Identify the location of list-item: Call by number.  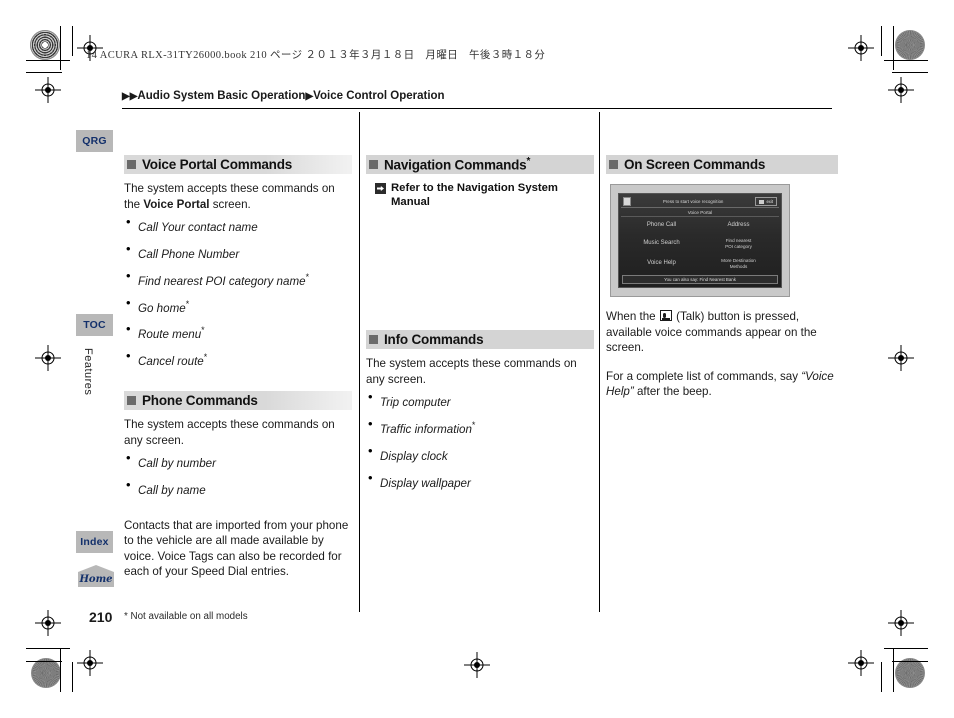
(238, 461).